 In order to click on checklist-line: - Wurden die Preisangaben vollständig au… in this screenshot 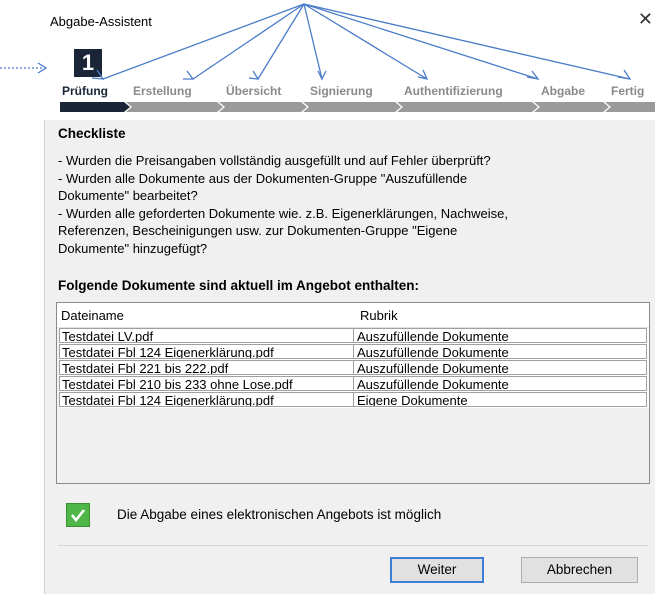, I will do `click(274, 160)`.